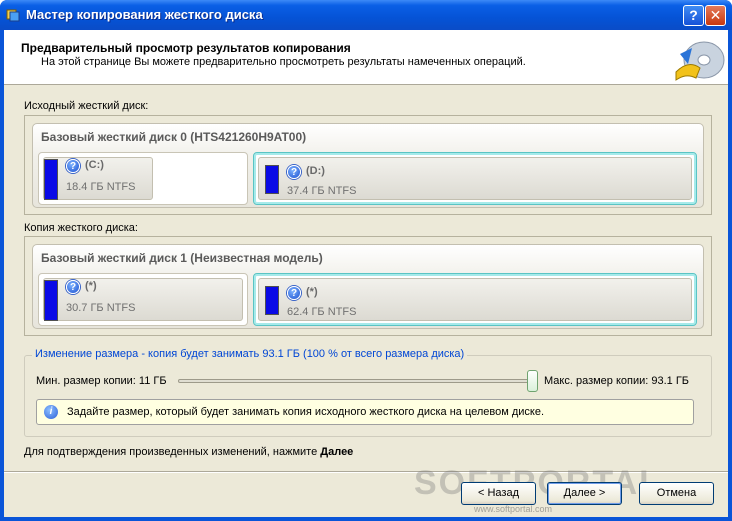 The image size is (732, 521). Describe the element at coordinates (538, 483) in the screenshot. I see `watermark: SOFTPORTAL` at that location.